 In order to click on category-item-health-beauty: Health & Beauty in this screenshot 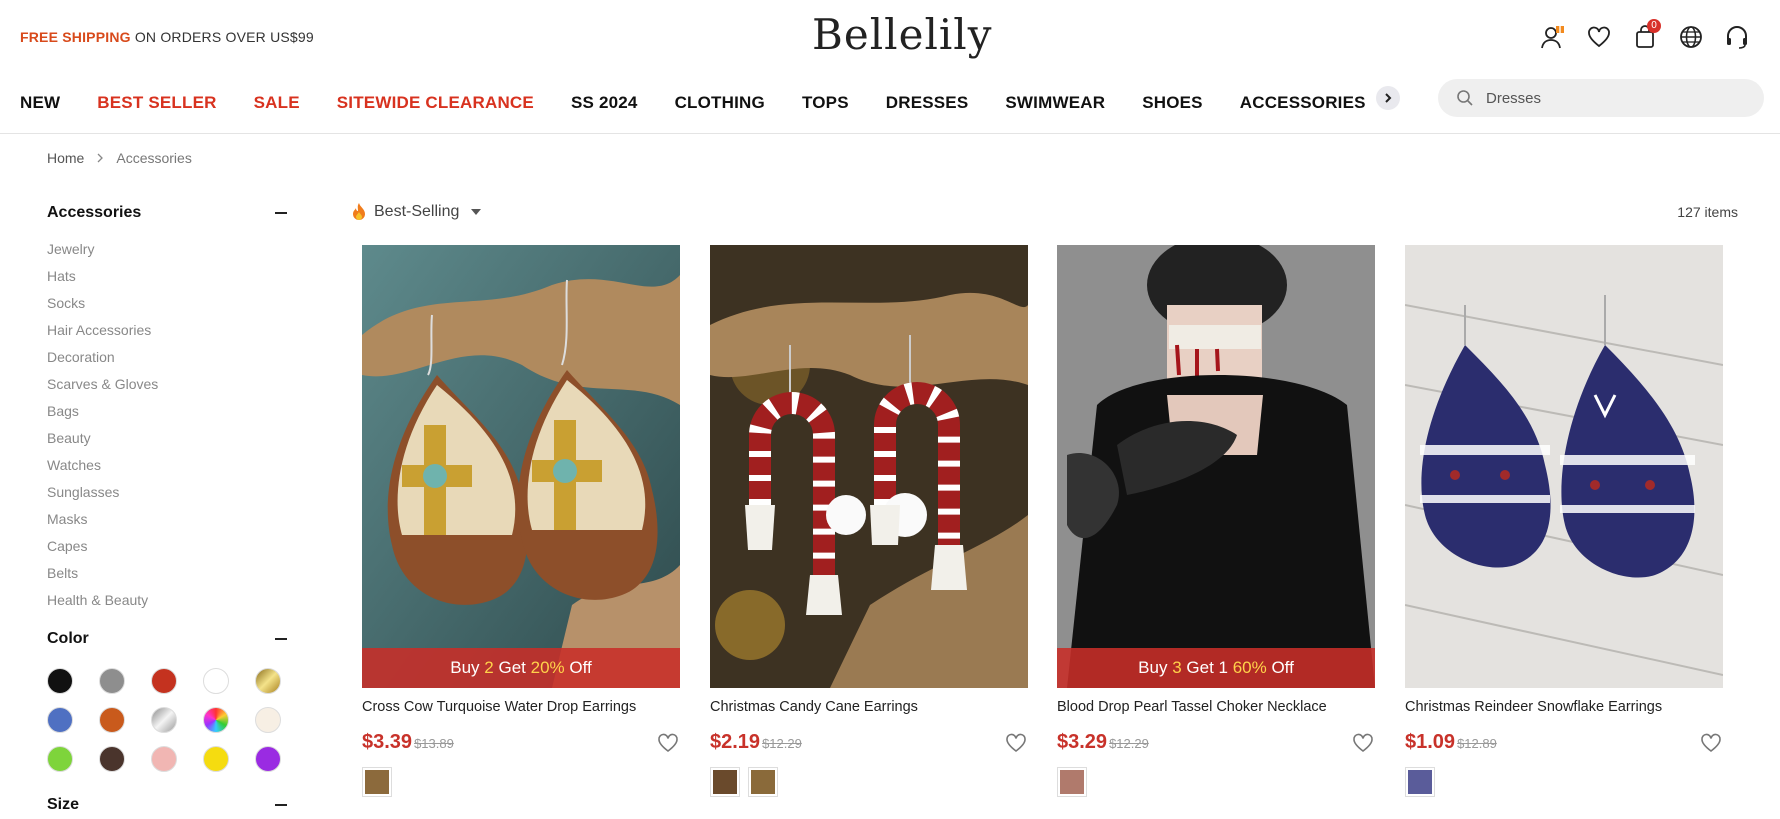, I will do `click(168, 600)`.